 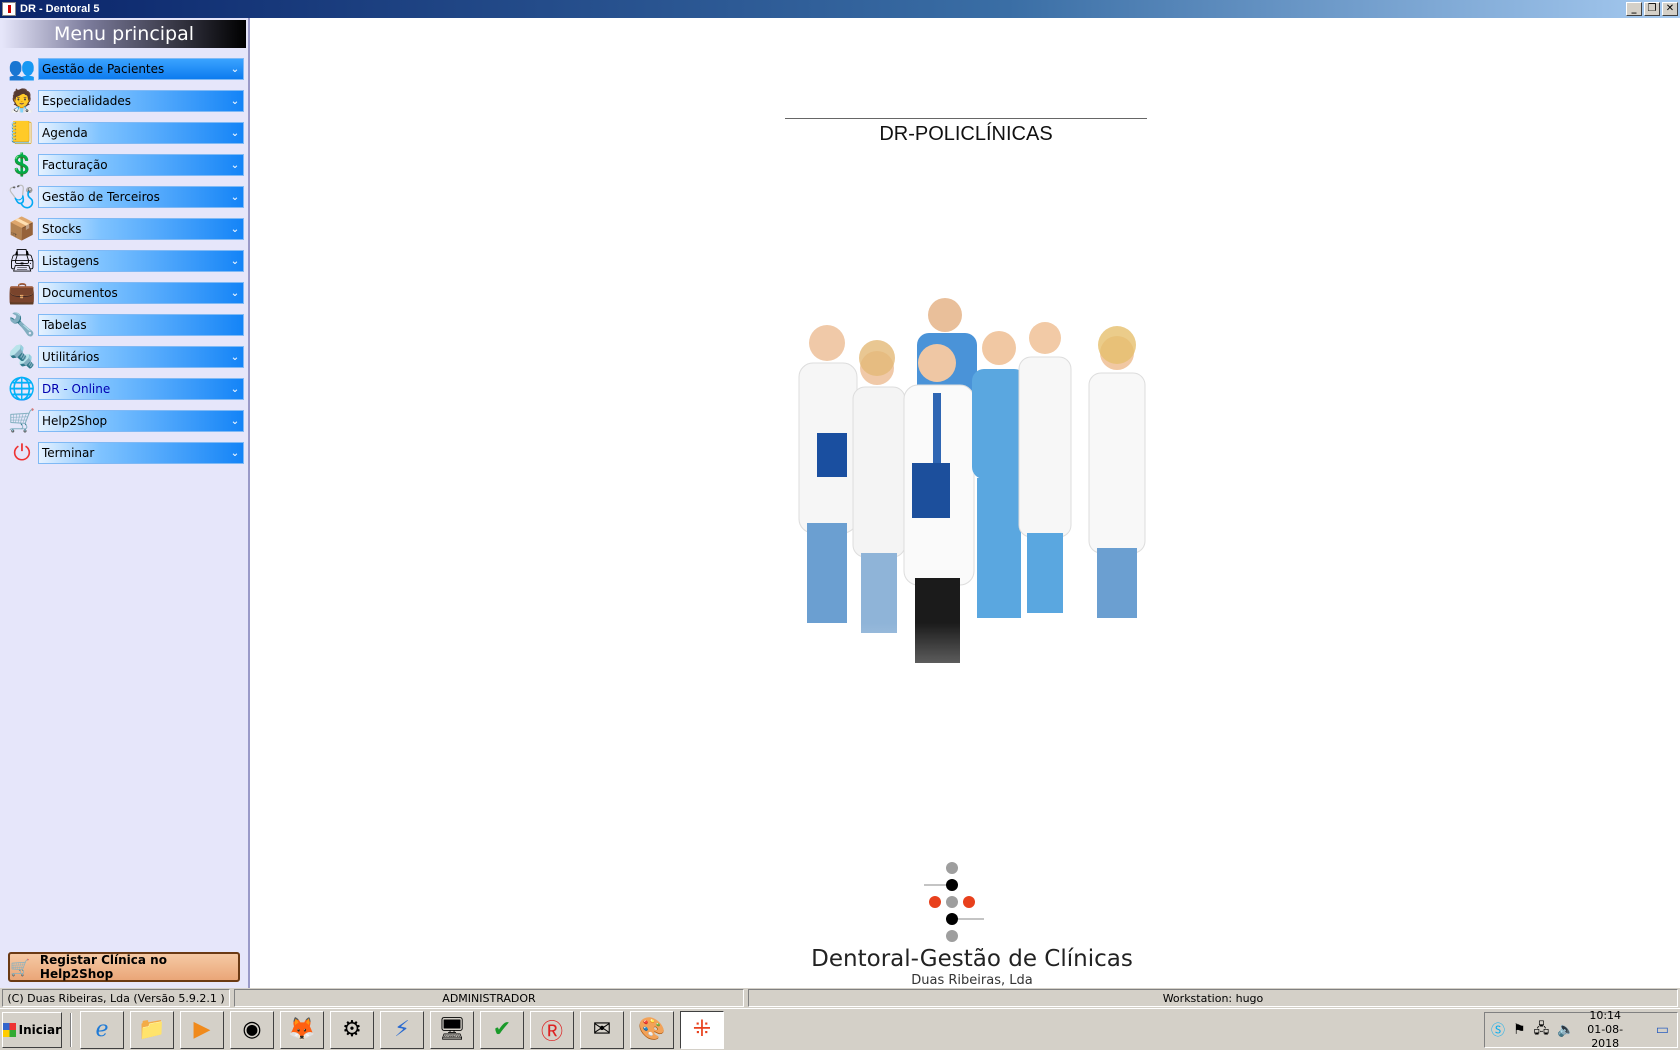 I want to click on menu-item-specialties: 🧑‍⚕️ Especialidades ⌄, so click(x=124, y=100).